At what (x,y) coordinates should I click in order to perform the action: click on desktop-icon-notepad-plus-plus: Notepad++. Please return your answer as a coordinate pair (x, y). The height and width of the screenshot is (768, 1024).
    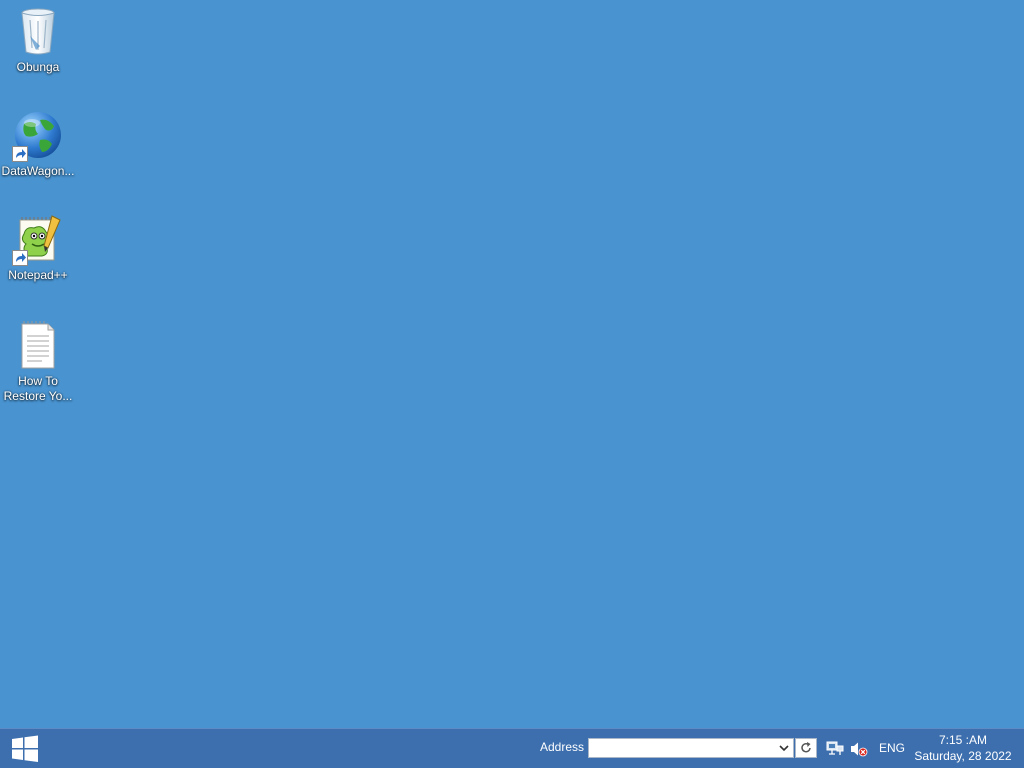
    Looking at the image, I should click on (38, 248).